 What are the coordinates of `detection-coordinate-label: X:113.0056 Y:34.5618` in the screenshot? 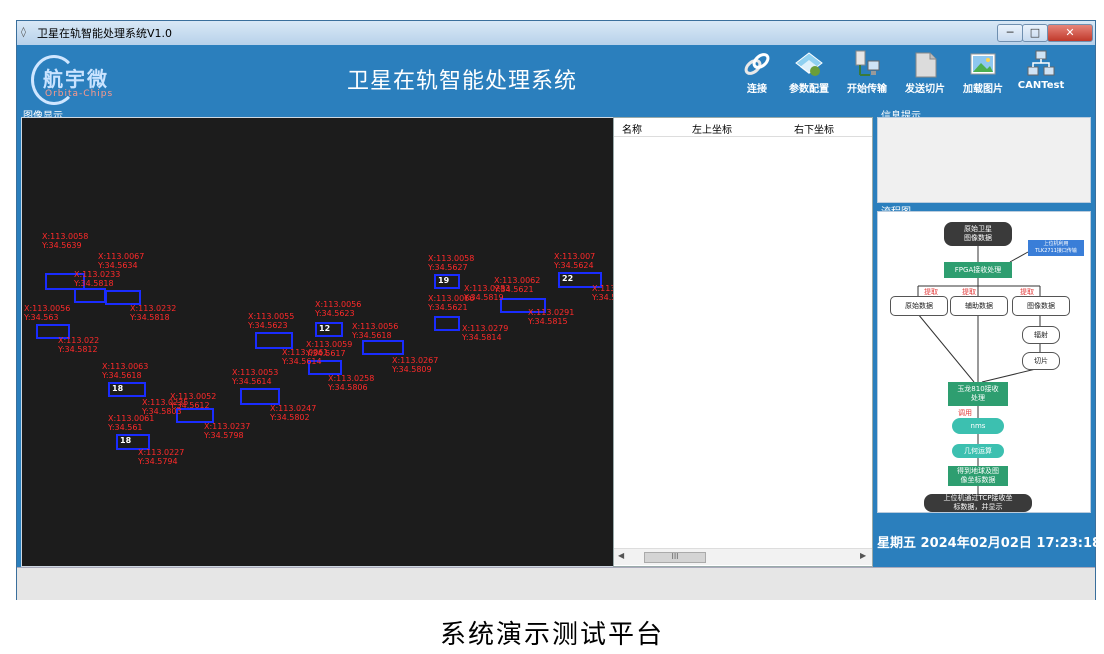 It's located at (375, 331).